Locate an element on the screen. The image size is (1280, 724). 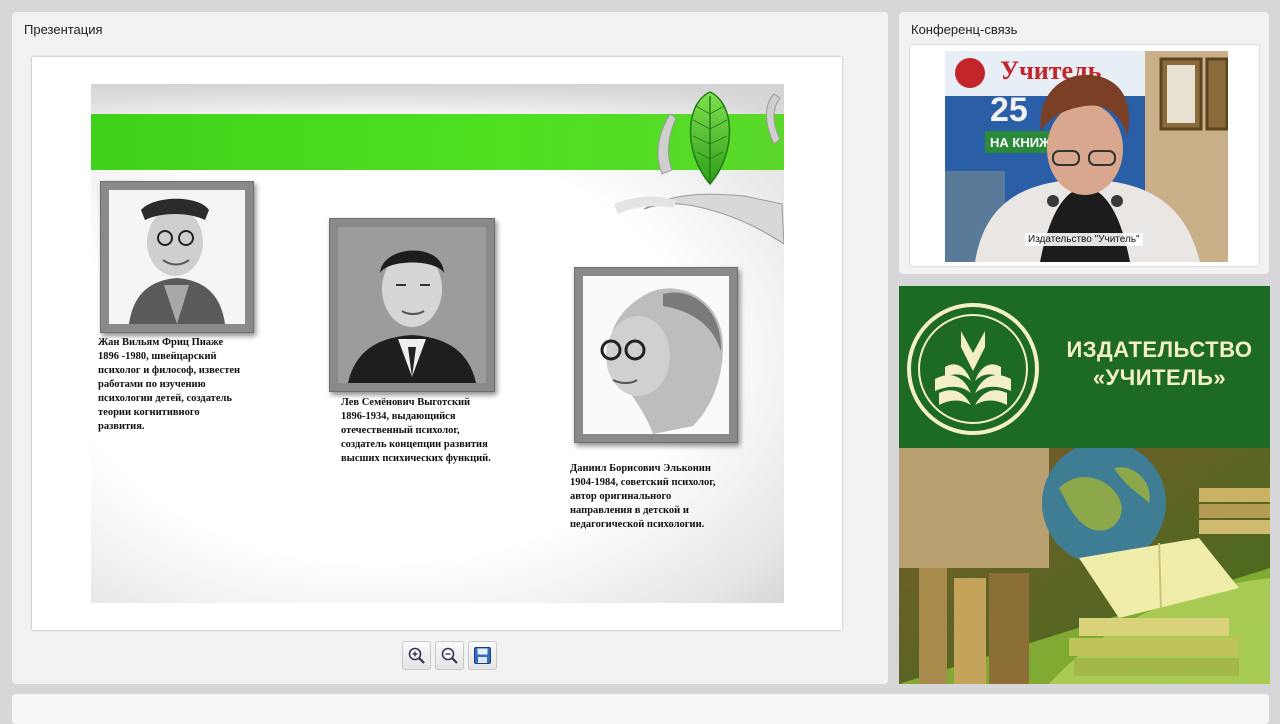
video-frame: Учитель 25 НА КНИЖ is located at coordinates (1086, 156).